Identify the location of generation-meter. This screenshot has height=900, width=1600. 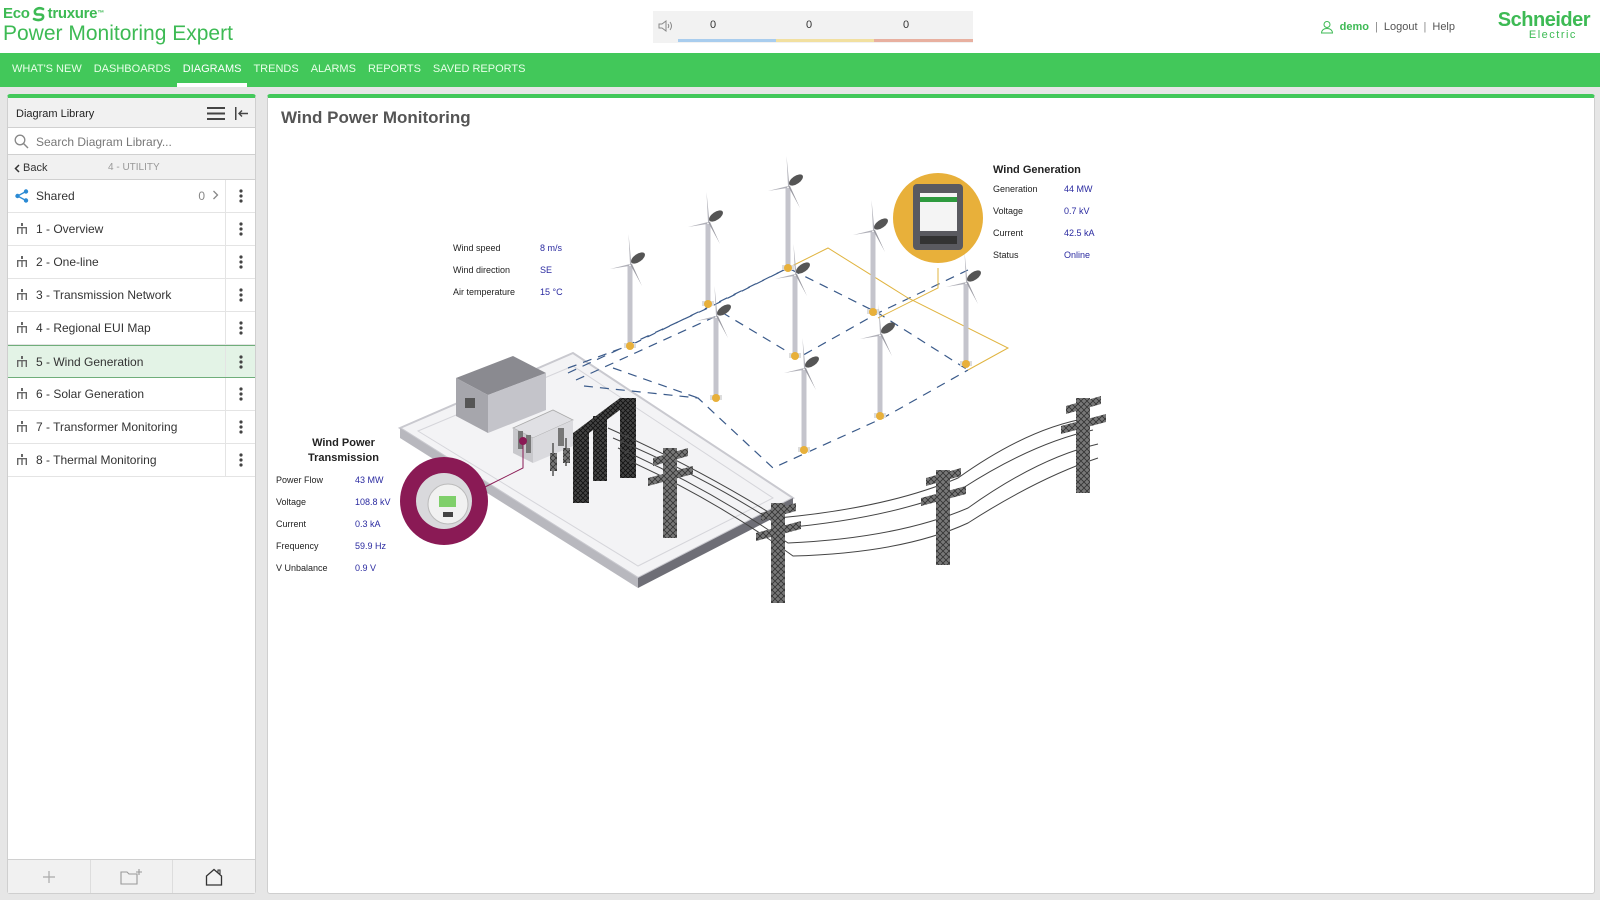
(938, 218).